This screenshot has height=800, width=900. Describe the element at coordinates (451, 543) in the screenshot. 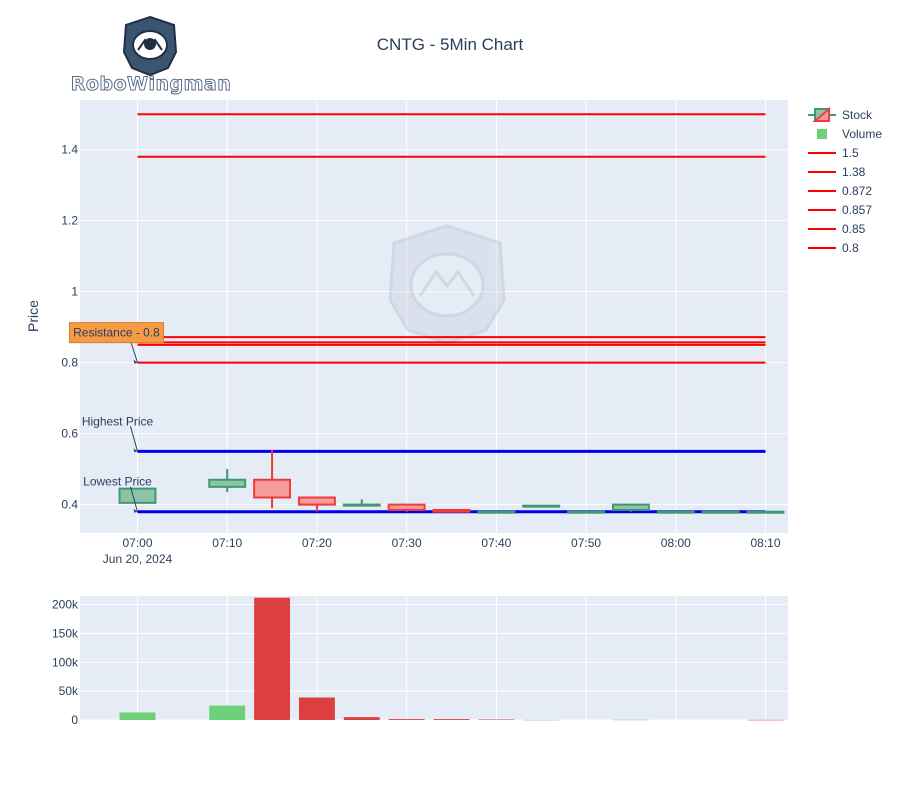

I see `price-x-ticks: 07:00 07:10 07:20 07:30 07:40 07:50 08:00 08:10` at that location.